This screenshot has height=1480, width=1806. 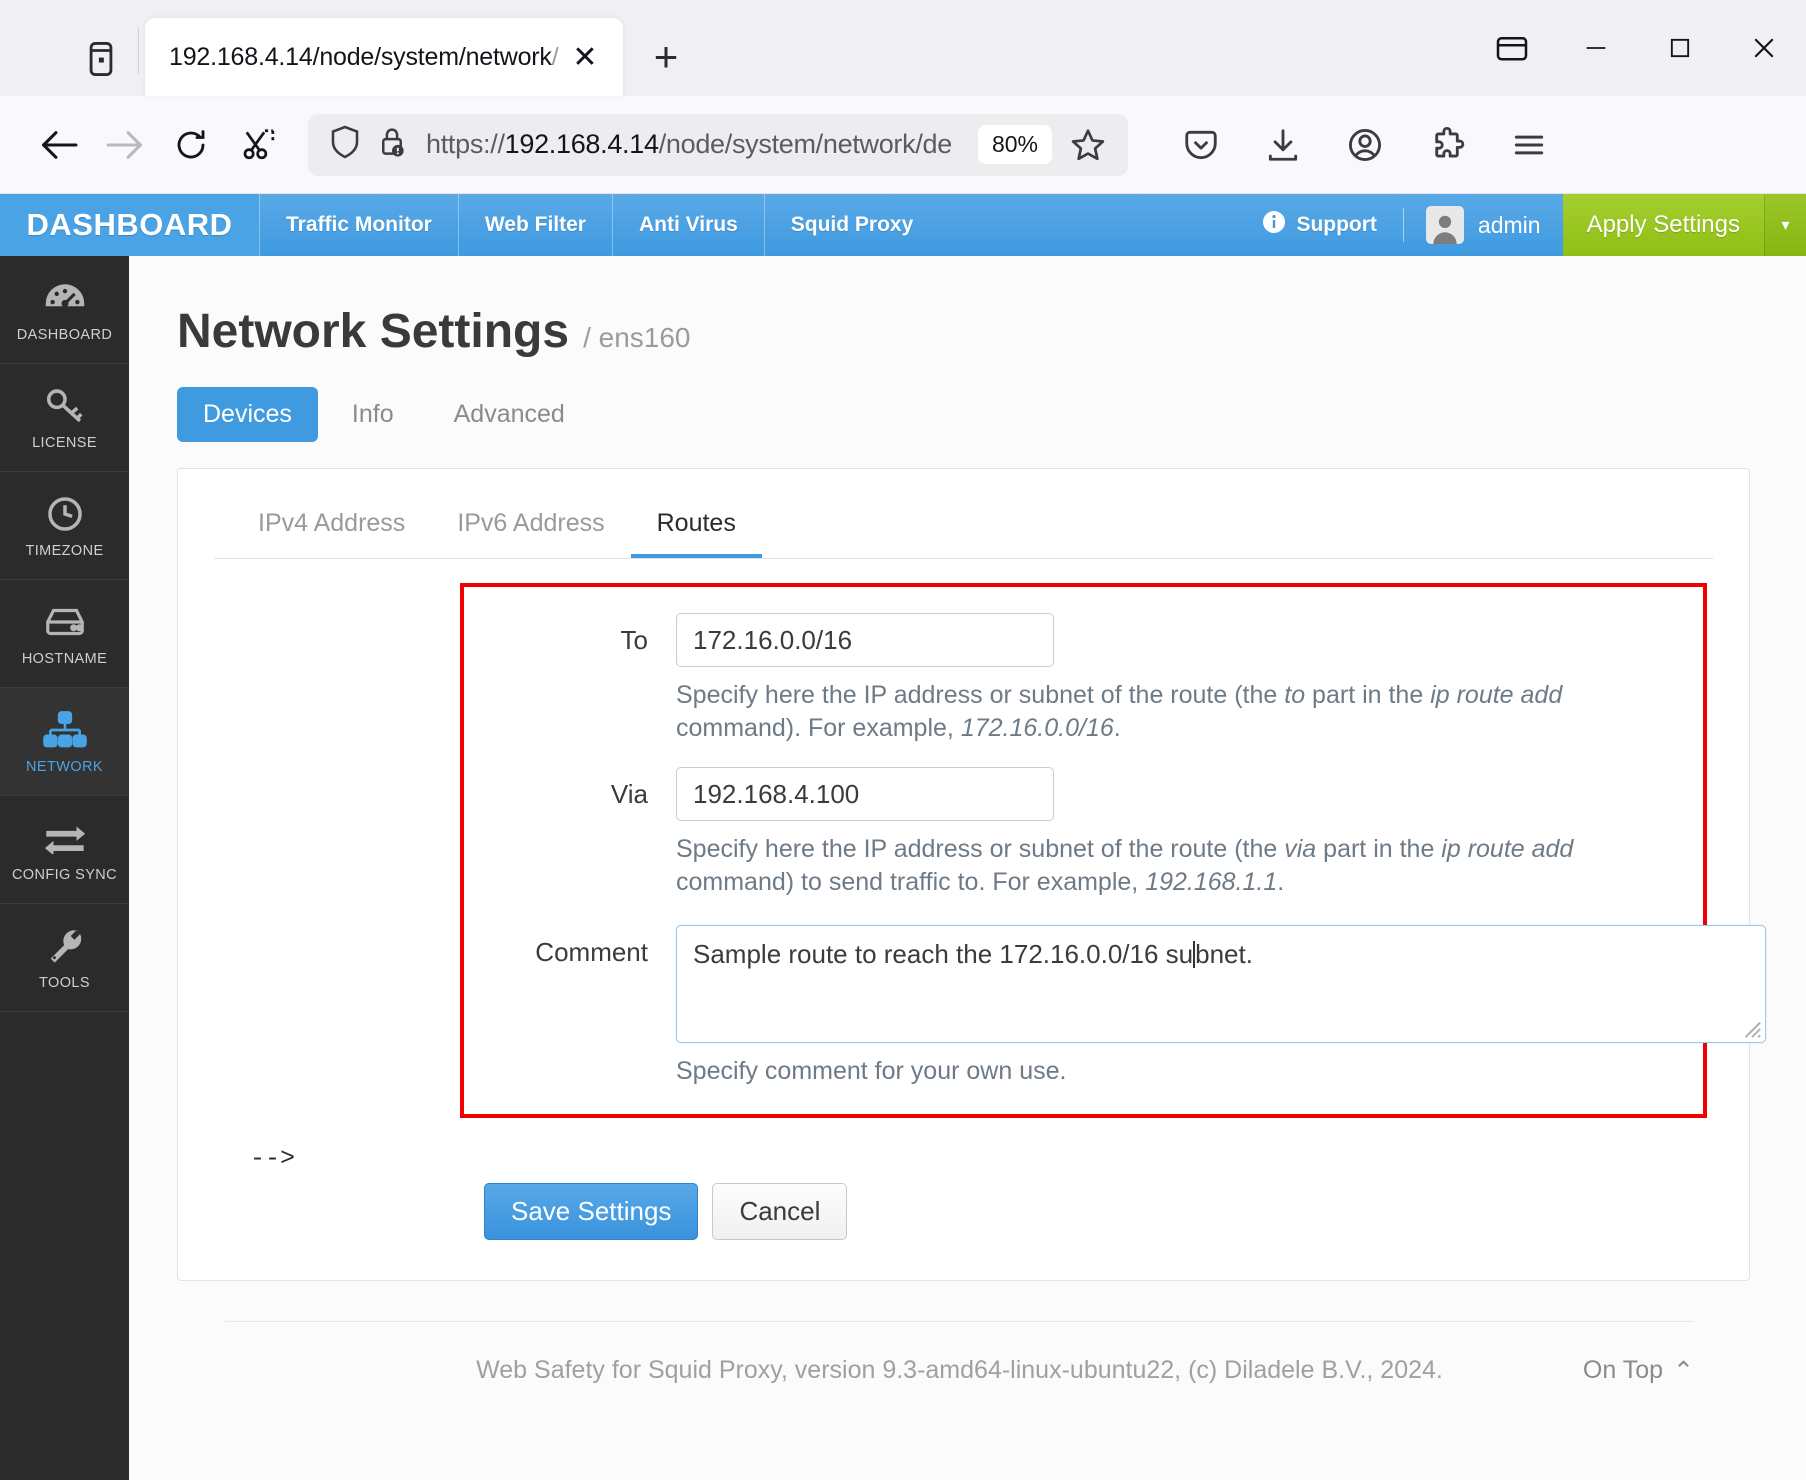 What do you see at coordinates (65, 298) in the screenshot?
I see `gauge-icon` at bounding box center [65, 298].